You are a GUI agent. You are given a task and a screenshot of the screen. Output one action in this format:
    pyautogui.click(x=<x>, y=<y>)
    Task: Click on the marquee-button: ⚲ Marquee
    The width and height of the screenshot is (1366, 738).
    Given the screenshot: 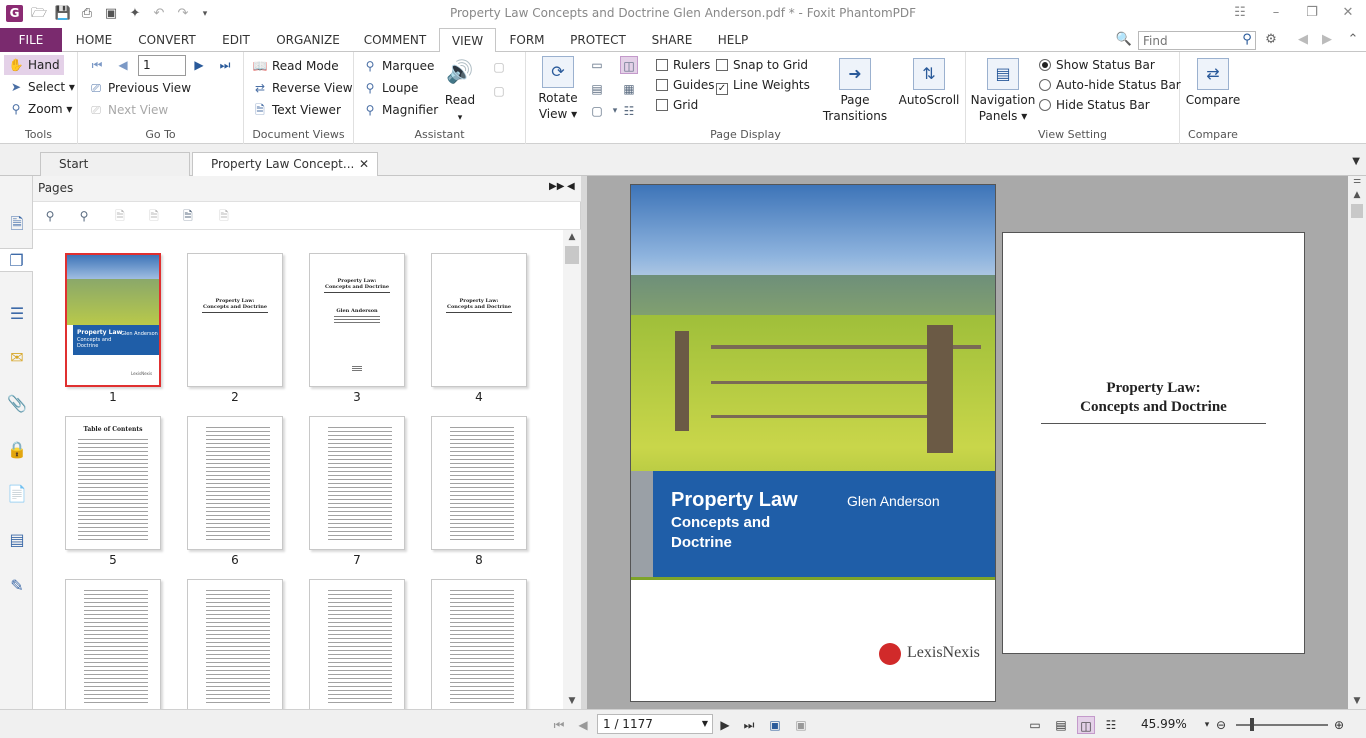 What is the action you would take?
    pyautogui.click(x=398, y=66)
    